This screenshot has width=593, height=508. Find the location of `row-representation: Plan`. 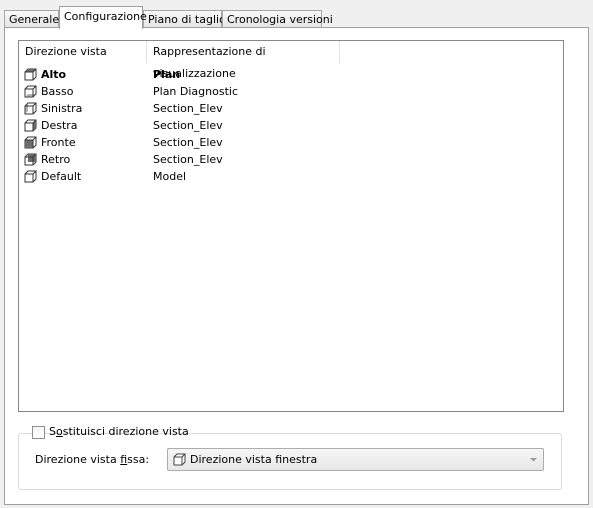

row-representation: Plan is located at coordinates (167, 74).